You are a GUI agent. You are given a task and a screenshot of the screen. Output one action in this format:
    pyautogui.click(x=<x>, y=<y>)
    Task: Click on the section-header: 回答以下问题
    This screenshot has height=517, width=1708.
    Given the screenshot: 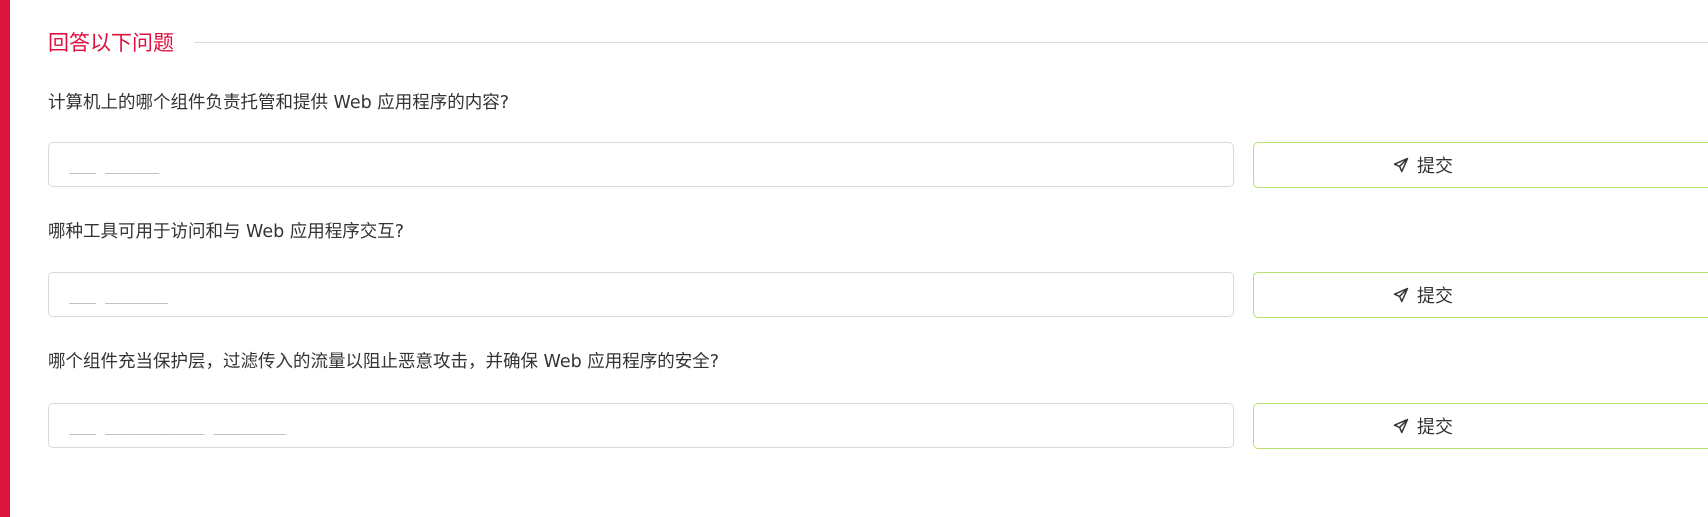 What is the action you would take?
    pyautogui.click(x=878, y=42)
    